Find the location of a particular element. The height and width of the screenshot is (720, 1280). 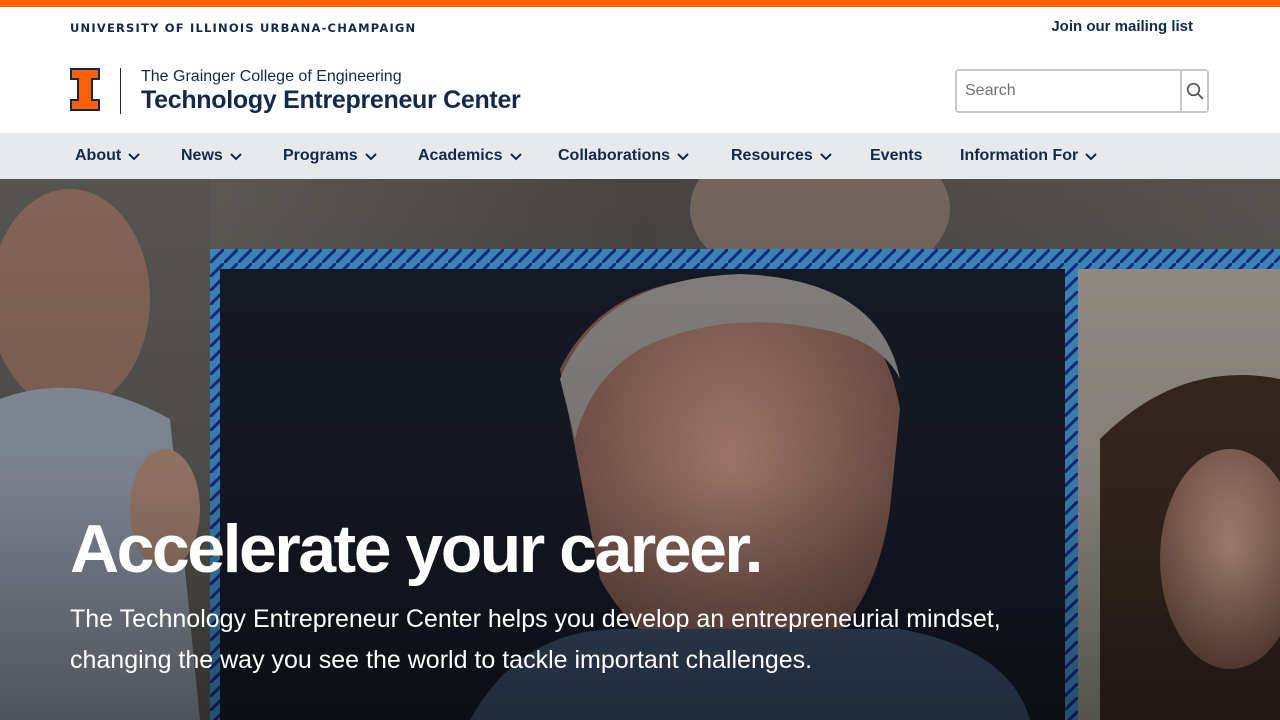

nav-item-label: Academics is located at coordinates (460, 155).